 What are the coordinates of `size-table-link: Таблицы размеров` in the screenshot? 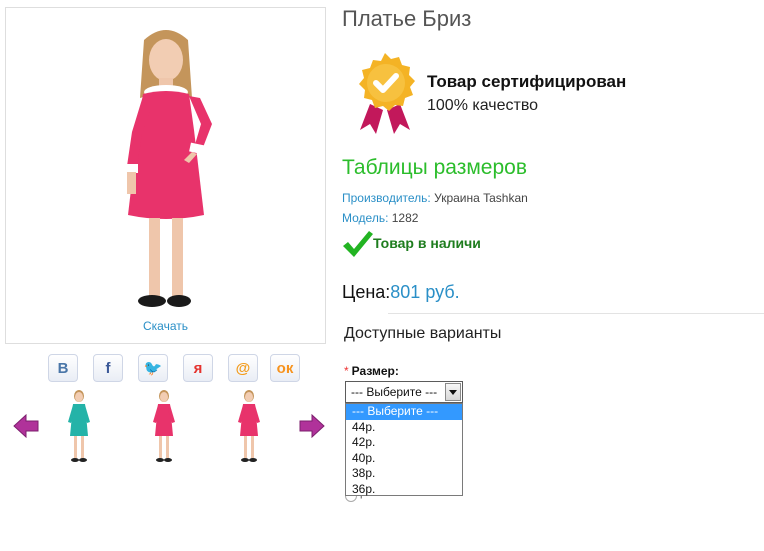 It's located at (434, 168).